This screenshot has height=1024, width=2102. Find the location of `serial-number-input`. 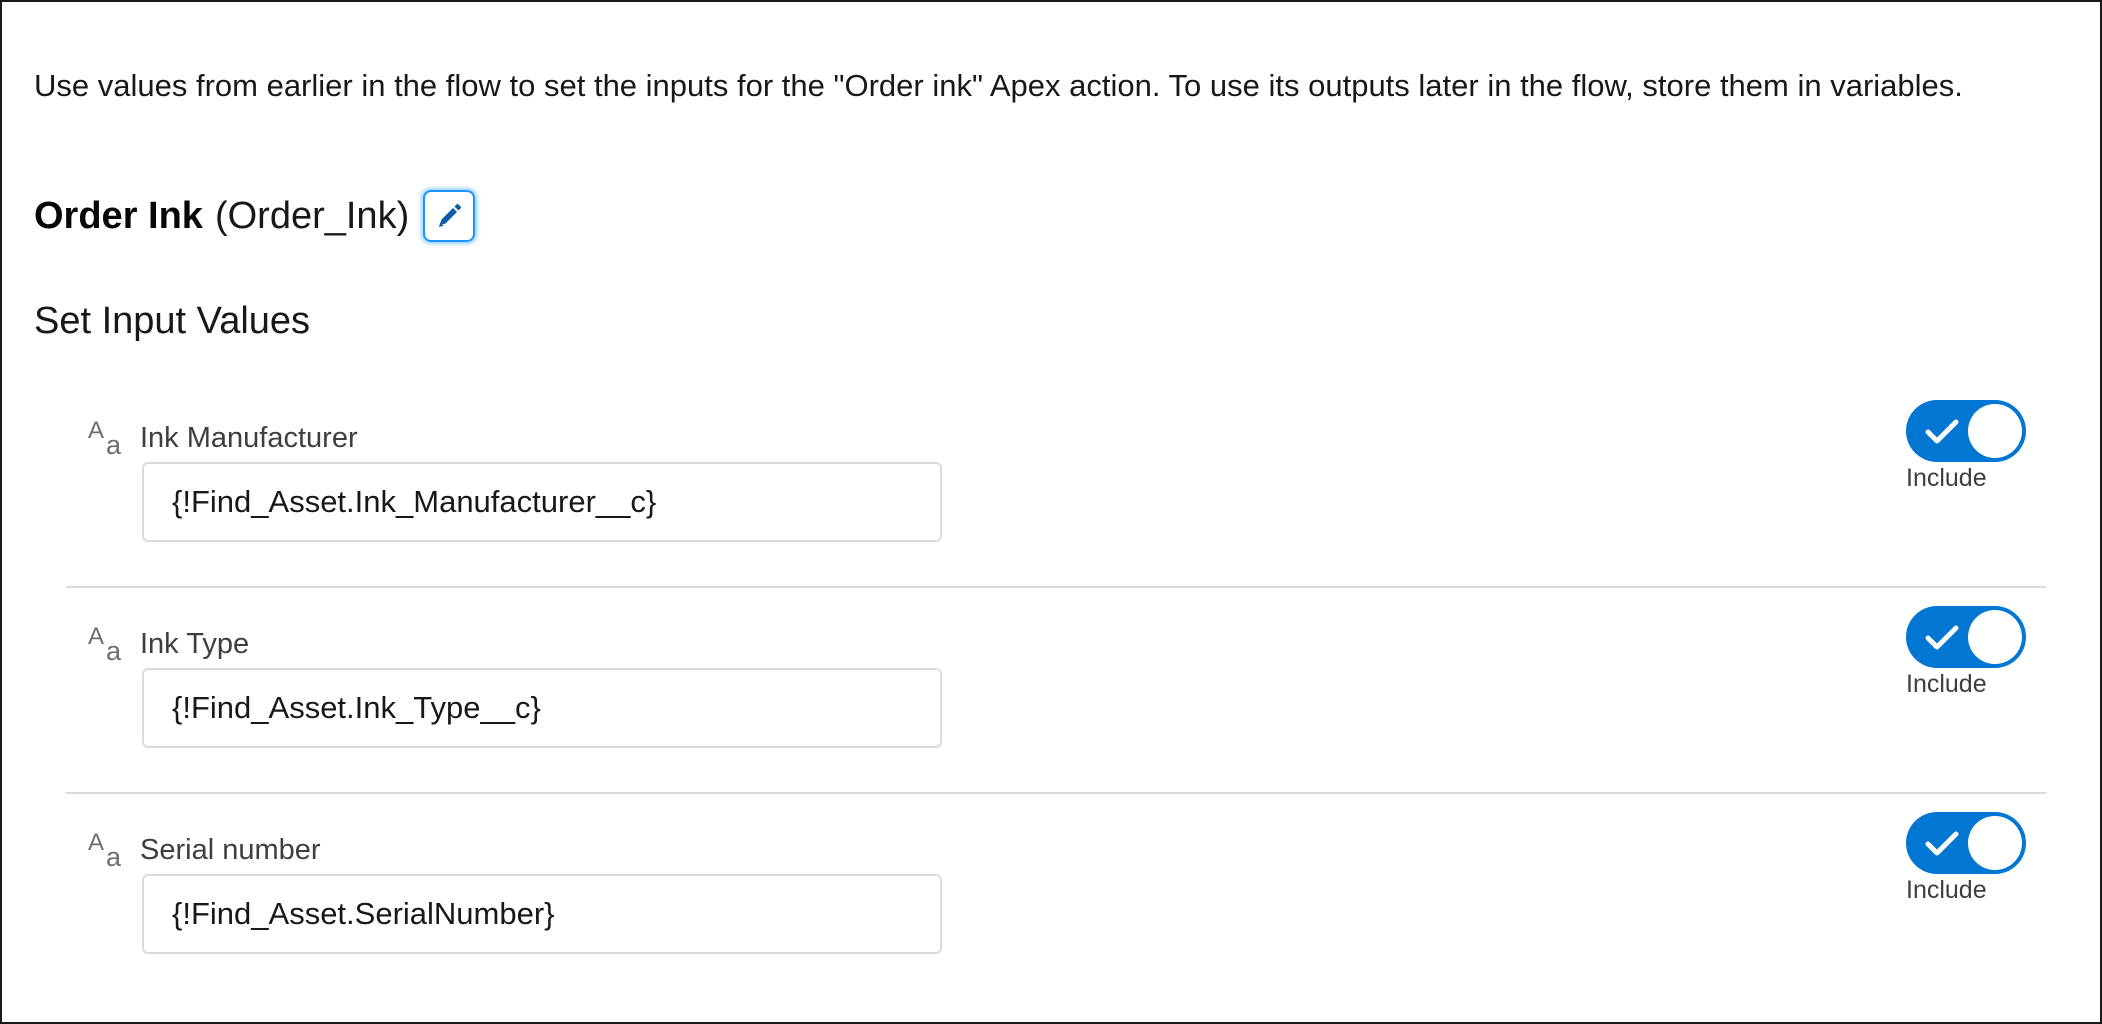

serial-number-input is located at coordinates (542, 914).